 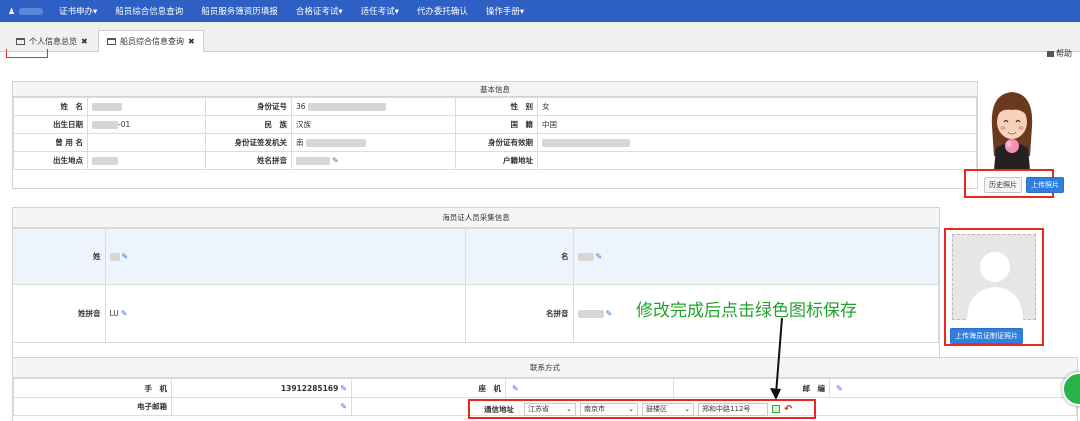 I want to click on history-photo-button: 历史照片, so click(x=1003, y=185).